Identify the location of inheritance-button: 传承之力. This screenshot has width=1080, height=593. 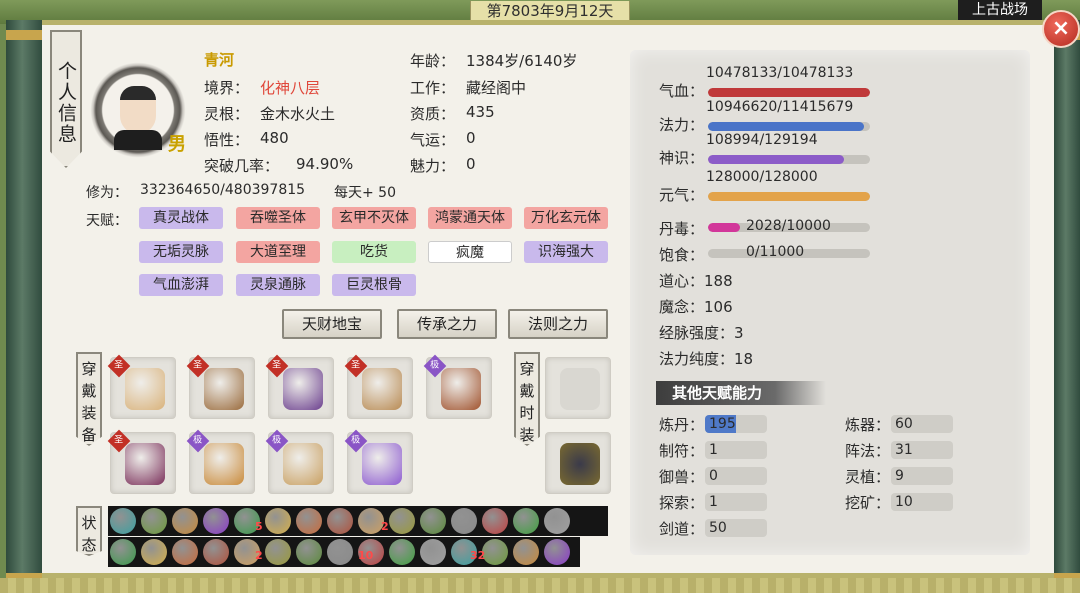
(447, 324).